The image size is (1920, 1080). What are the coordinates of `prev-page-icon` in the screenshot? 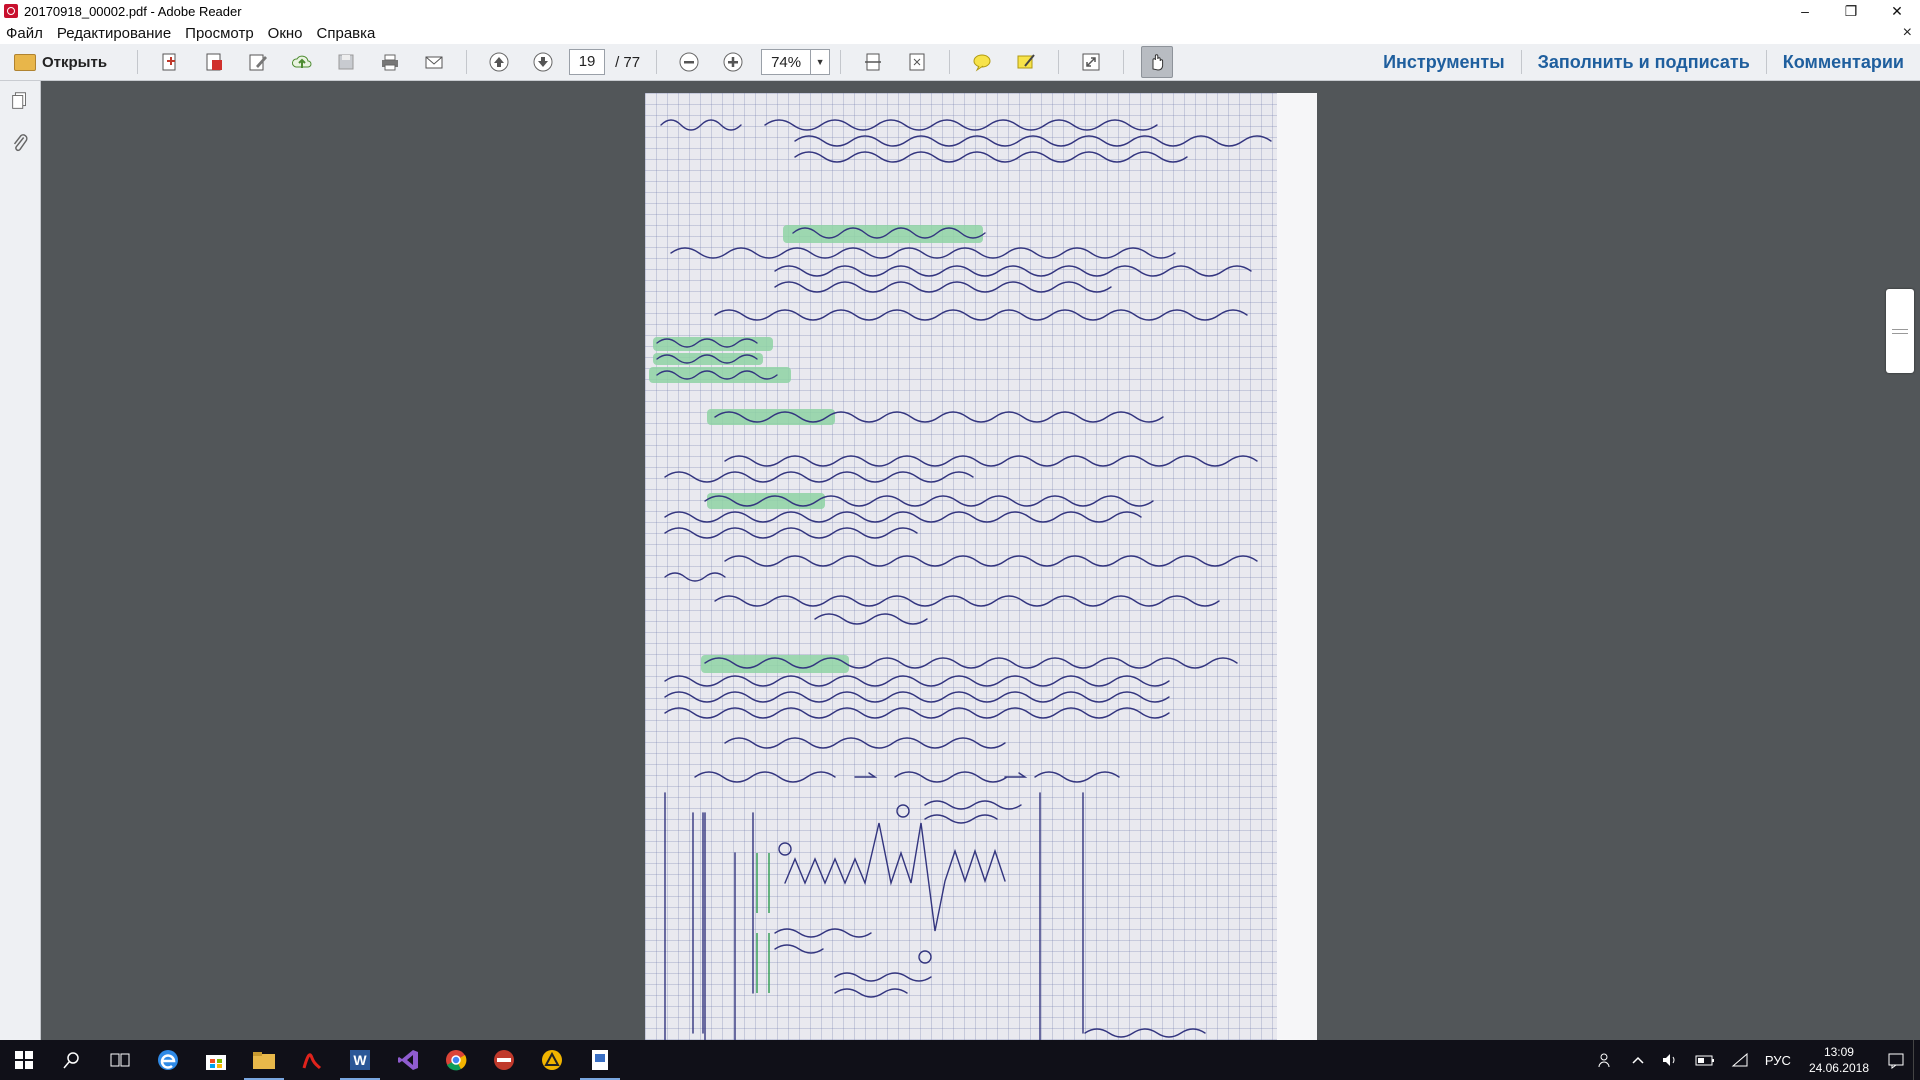 It's located at (499, 62).